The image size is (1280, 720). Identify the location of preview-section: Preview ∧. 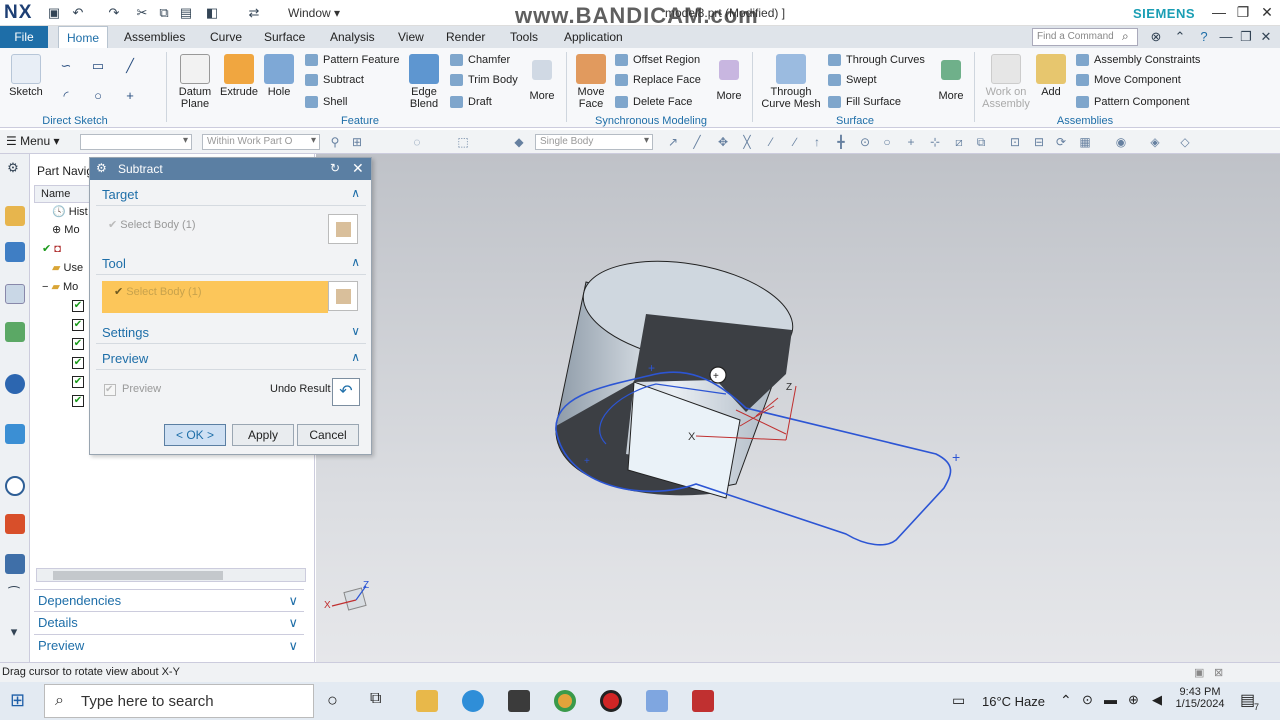
(231, 359).